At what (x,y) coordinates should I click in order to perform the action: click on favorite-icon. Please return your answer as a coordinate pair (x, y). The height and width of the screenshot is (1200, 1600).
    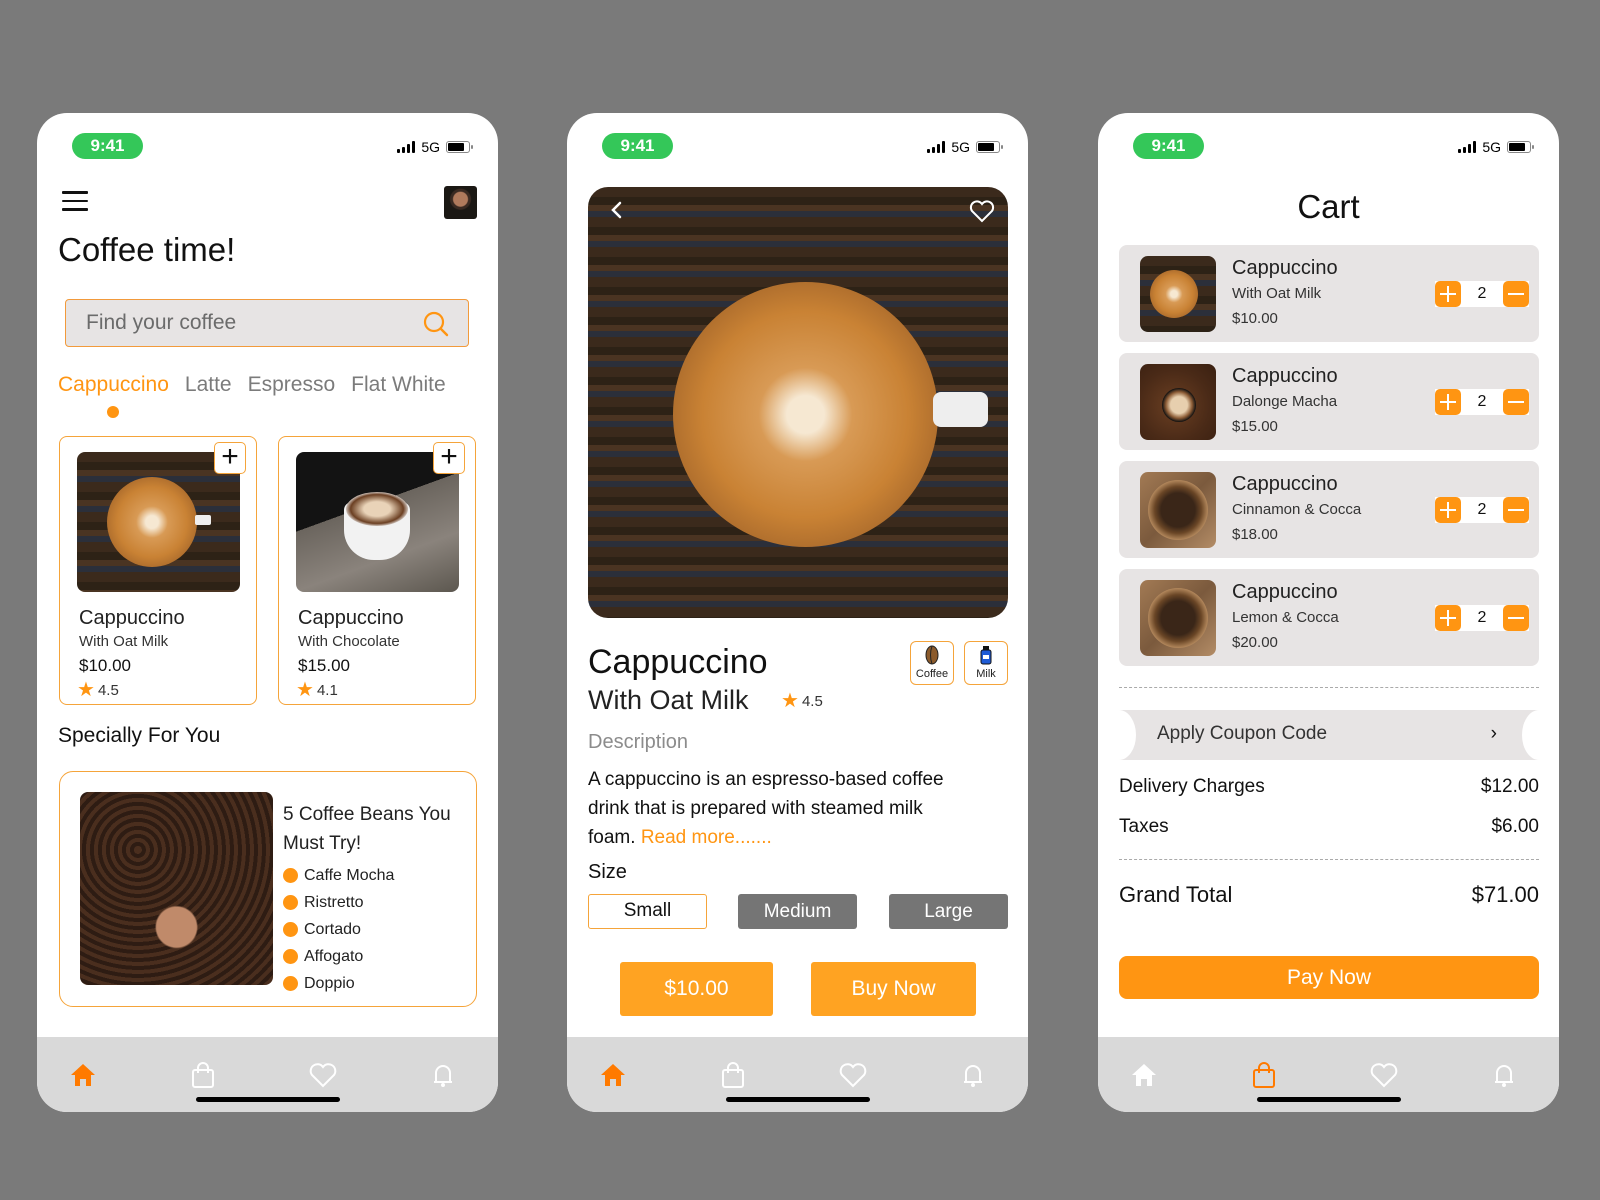
    Looking at the image, I should click on (982, 211).